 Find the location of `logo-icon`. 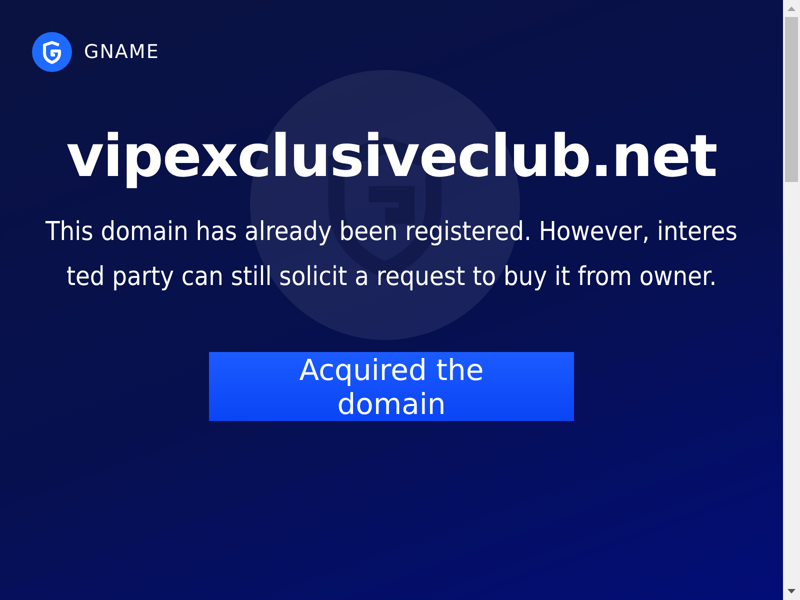

logo-icon is located at coordinates (52, 52).